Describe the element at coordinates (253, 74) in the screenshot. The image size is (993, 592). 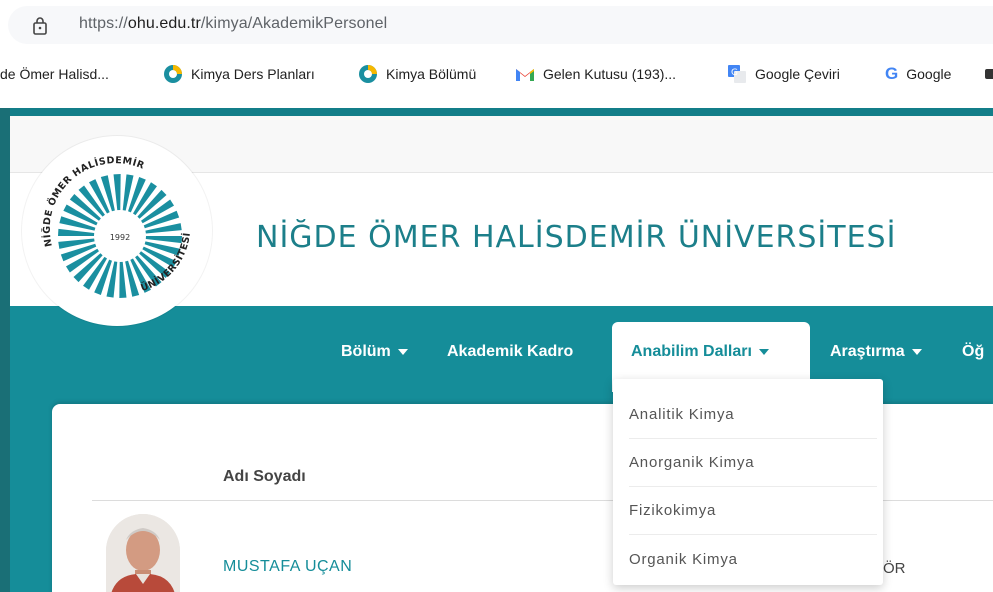
I see `bookmark-label: Kimya Ders Planları` at that location.